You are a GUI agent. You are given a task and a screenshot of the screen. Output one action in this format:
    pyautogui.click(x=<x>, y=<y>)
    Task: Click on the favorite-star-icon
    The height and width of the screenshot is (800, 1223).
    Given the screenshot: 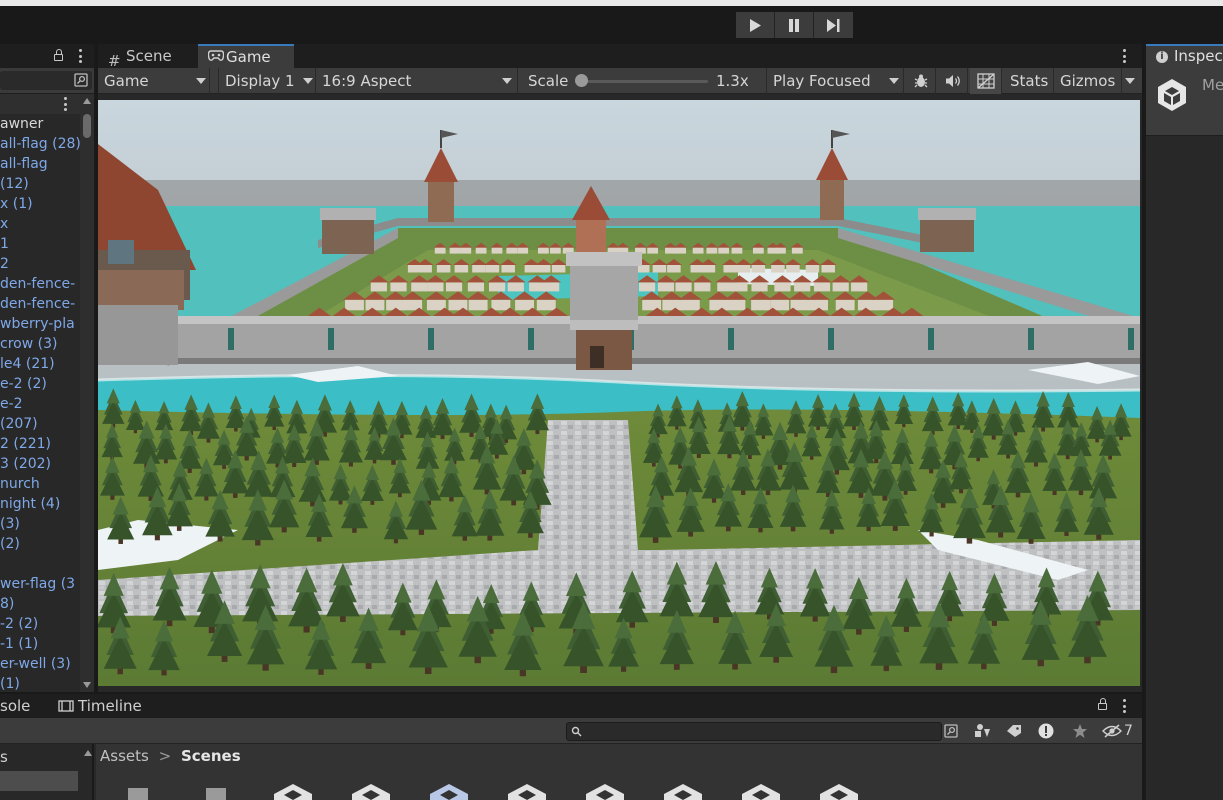 What is the action you would take?
    pyautogui.click(x=1080, y=731)
    